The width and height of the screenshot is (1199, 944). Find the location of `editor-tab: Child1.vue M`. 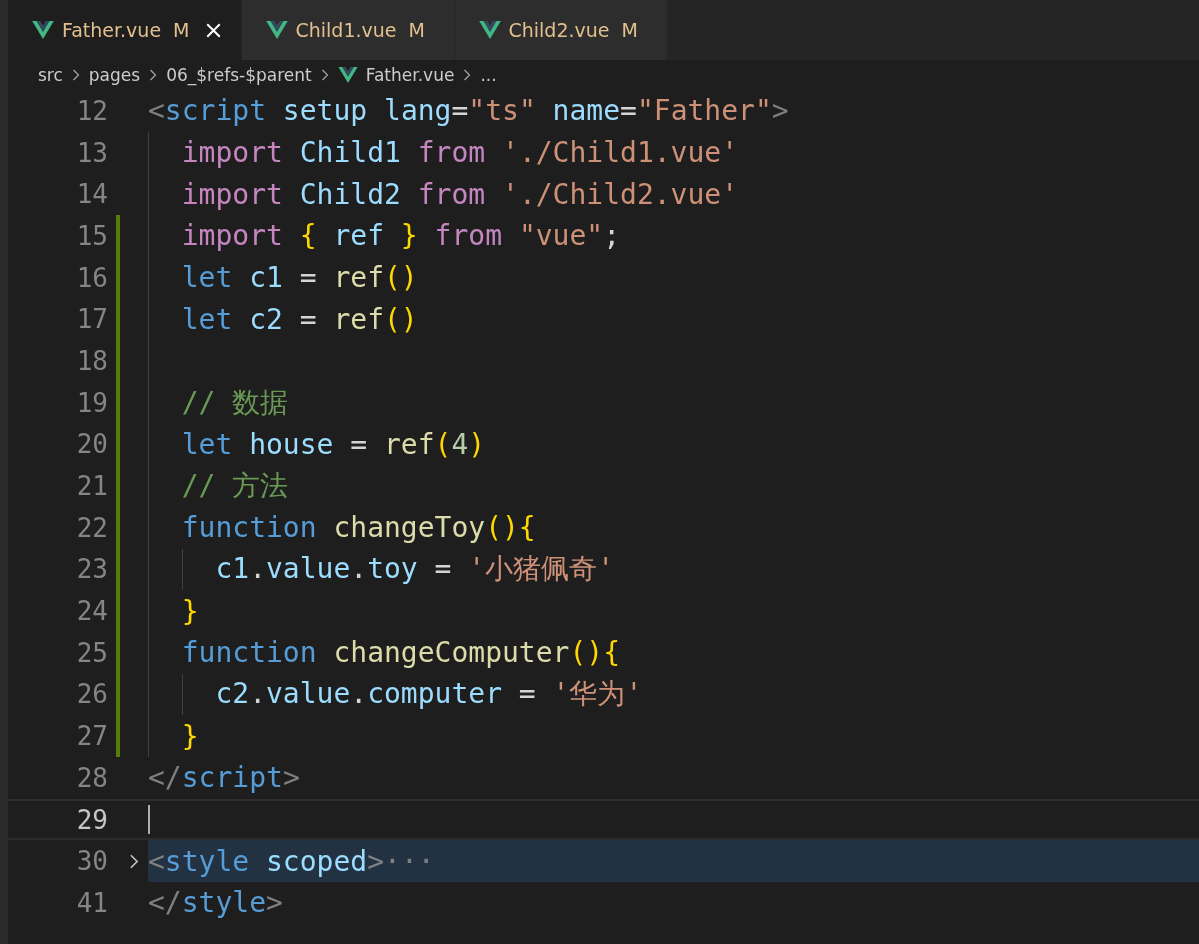

editor-tab: Child1.vue M is located at coordinates (348, 30).